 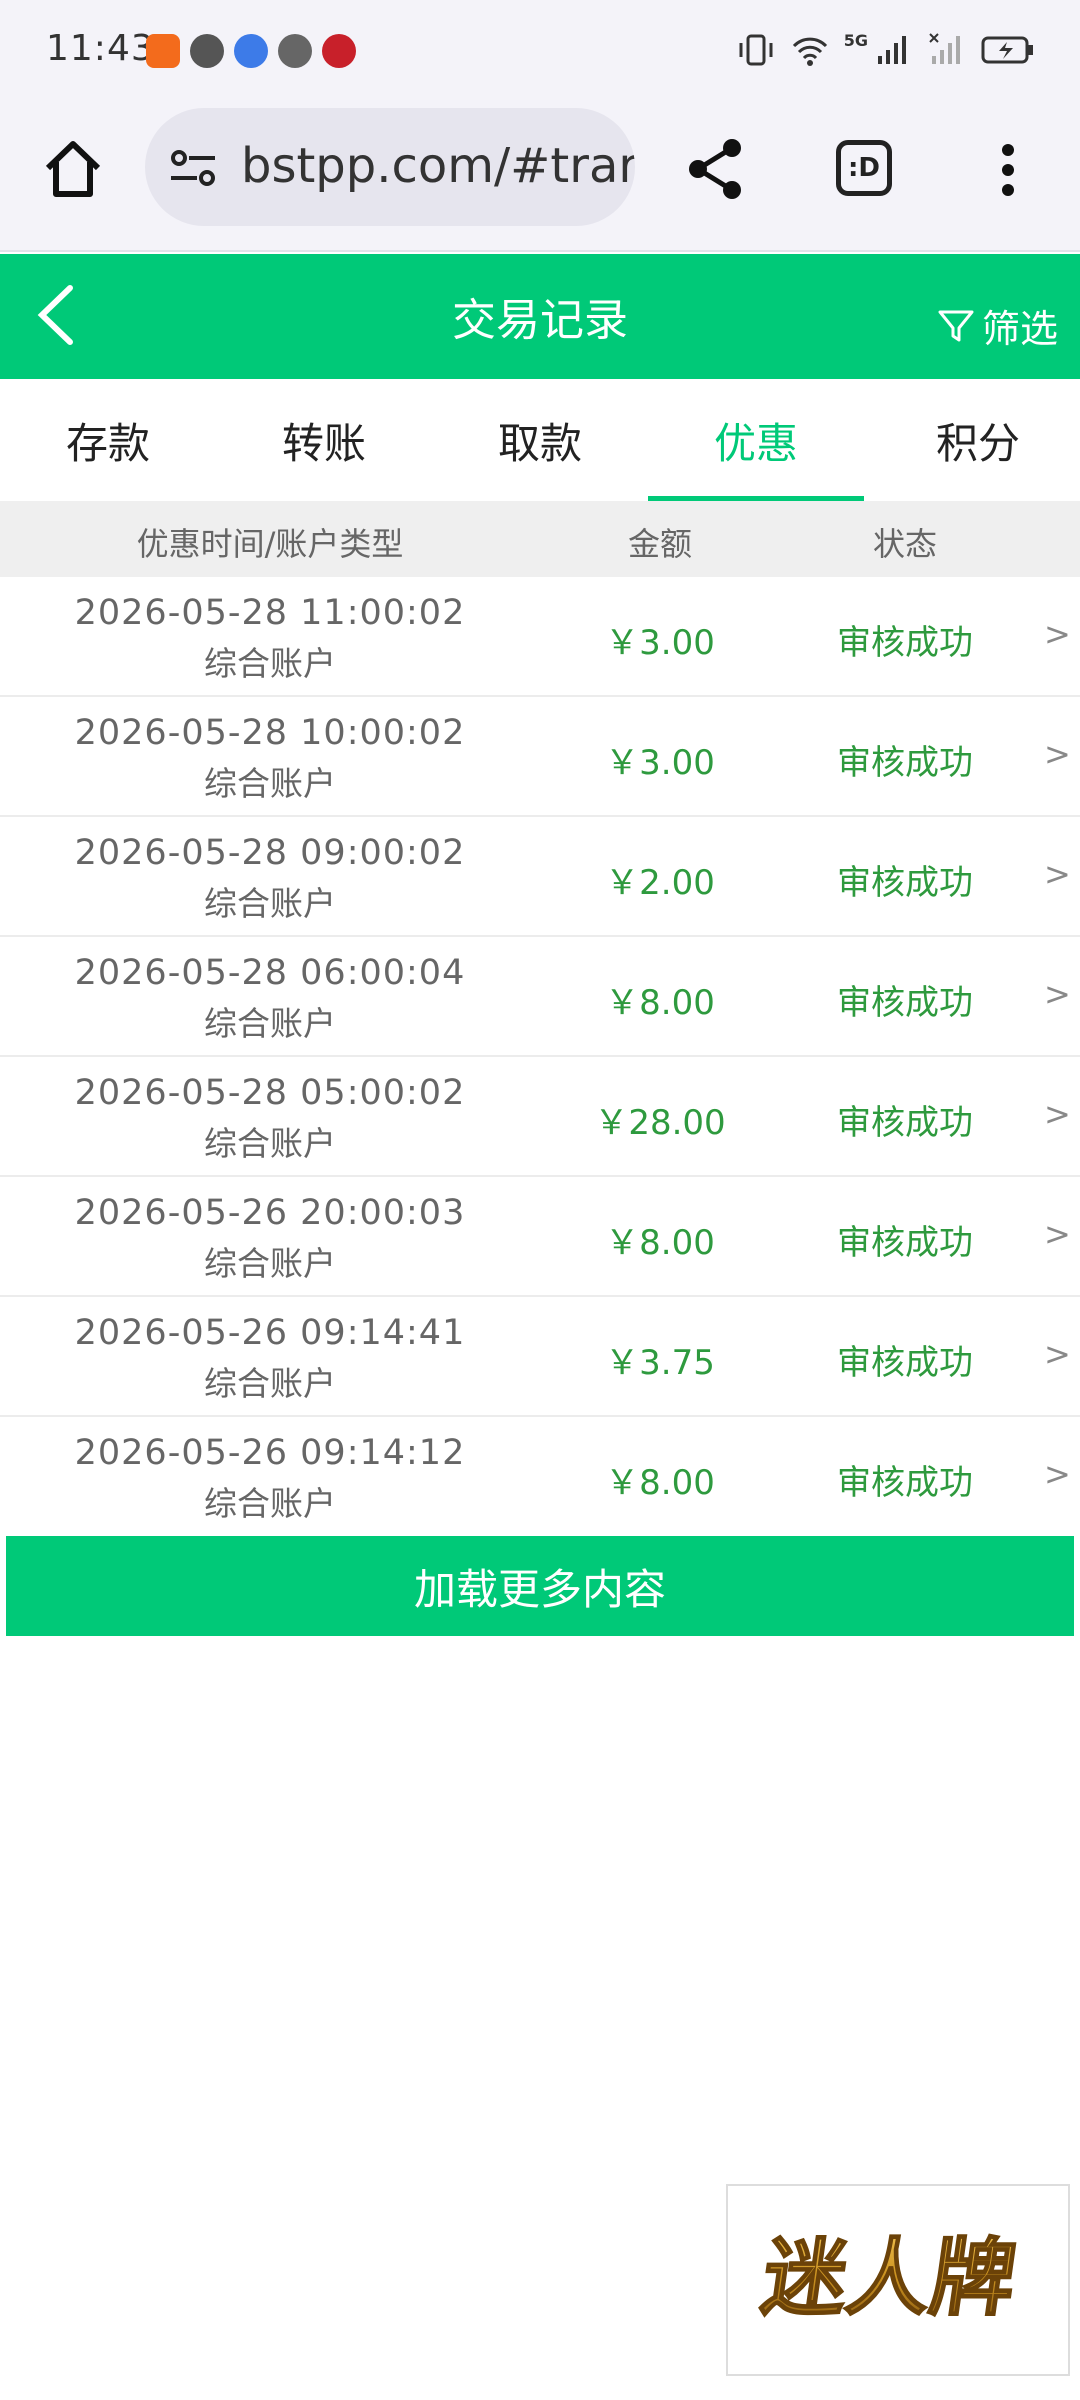 I want to click on filter-button: 筛选, so click(x=997, y=325).